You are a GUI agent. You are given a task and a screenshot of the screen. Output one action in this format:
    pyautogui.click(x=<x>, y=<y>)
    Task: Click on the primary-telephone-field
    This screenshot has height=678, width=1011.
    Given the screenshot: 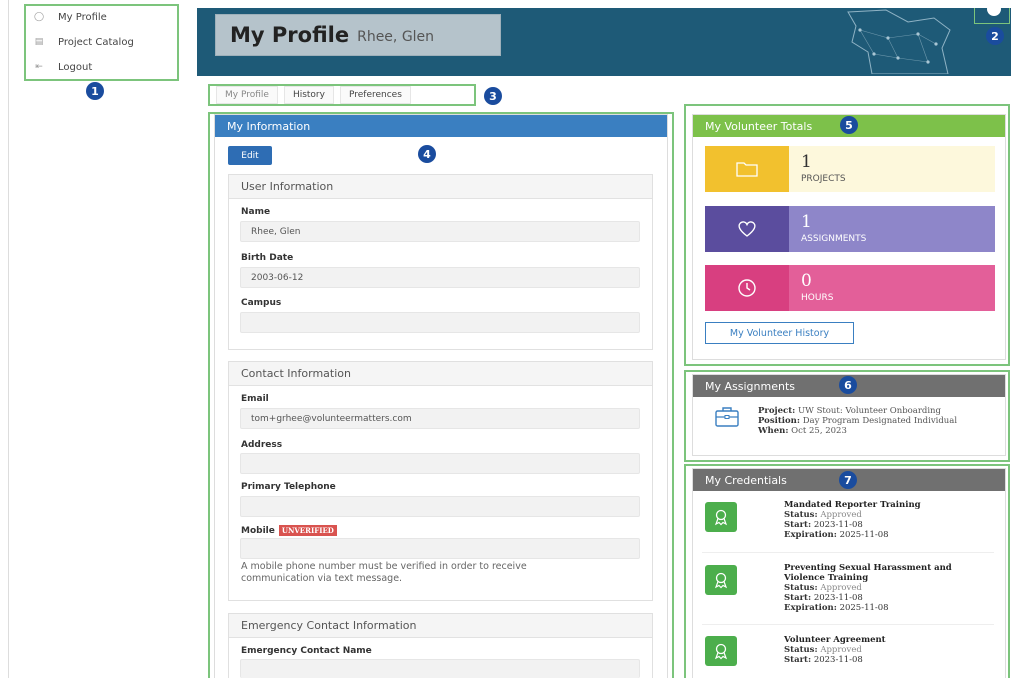 What is the action you would take?
    pyautogui.click(x=440, y=506)
    